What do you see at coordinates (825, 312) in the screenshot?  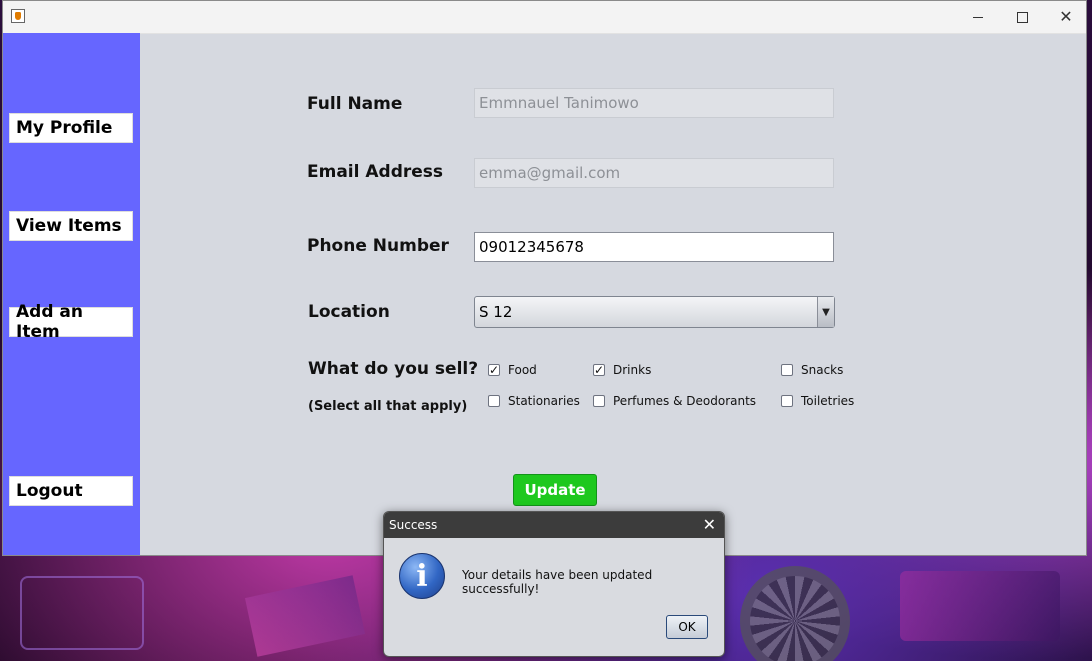 I see `dropdown-arrow-icon: ▼` at bounding box center [825, 312].